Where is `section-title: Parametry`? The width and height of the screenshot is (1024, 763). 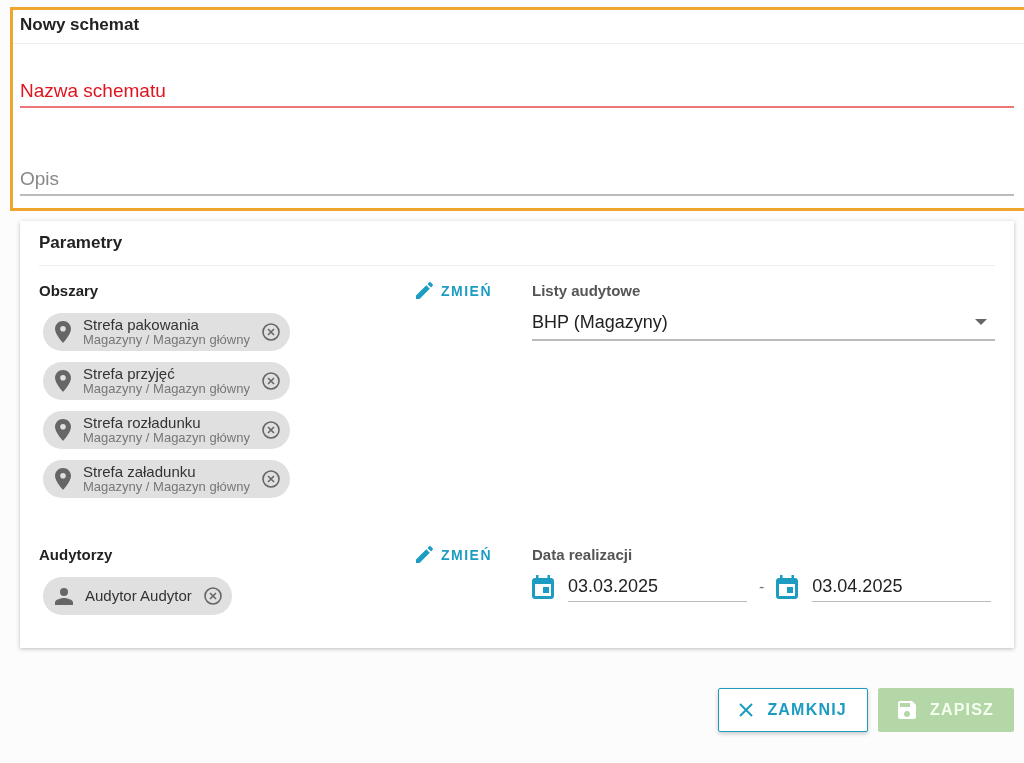 section-title: Parametry is located at coordinates (517, 249).